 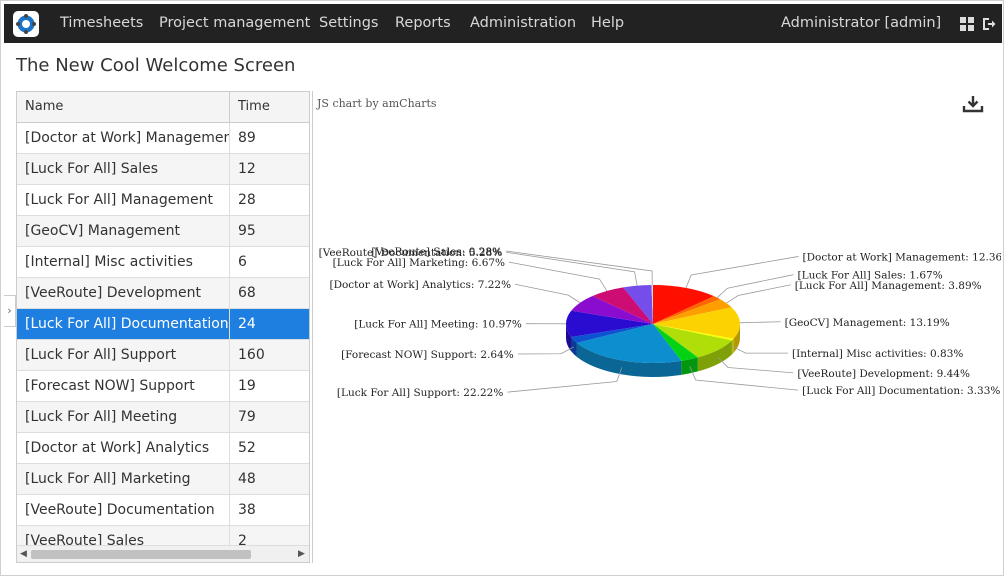 What do you see at coordinates (888, 286) in the screenshot?
I see `pie-label: [Luck For All] Management: 3.89%` at bounding box center [888, 286].